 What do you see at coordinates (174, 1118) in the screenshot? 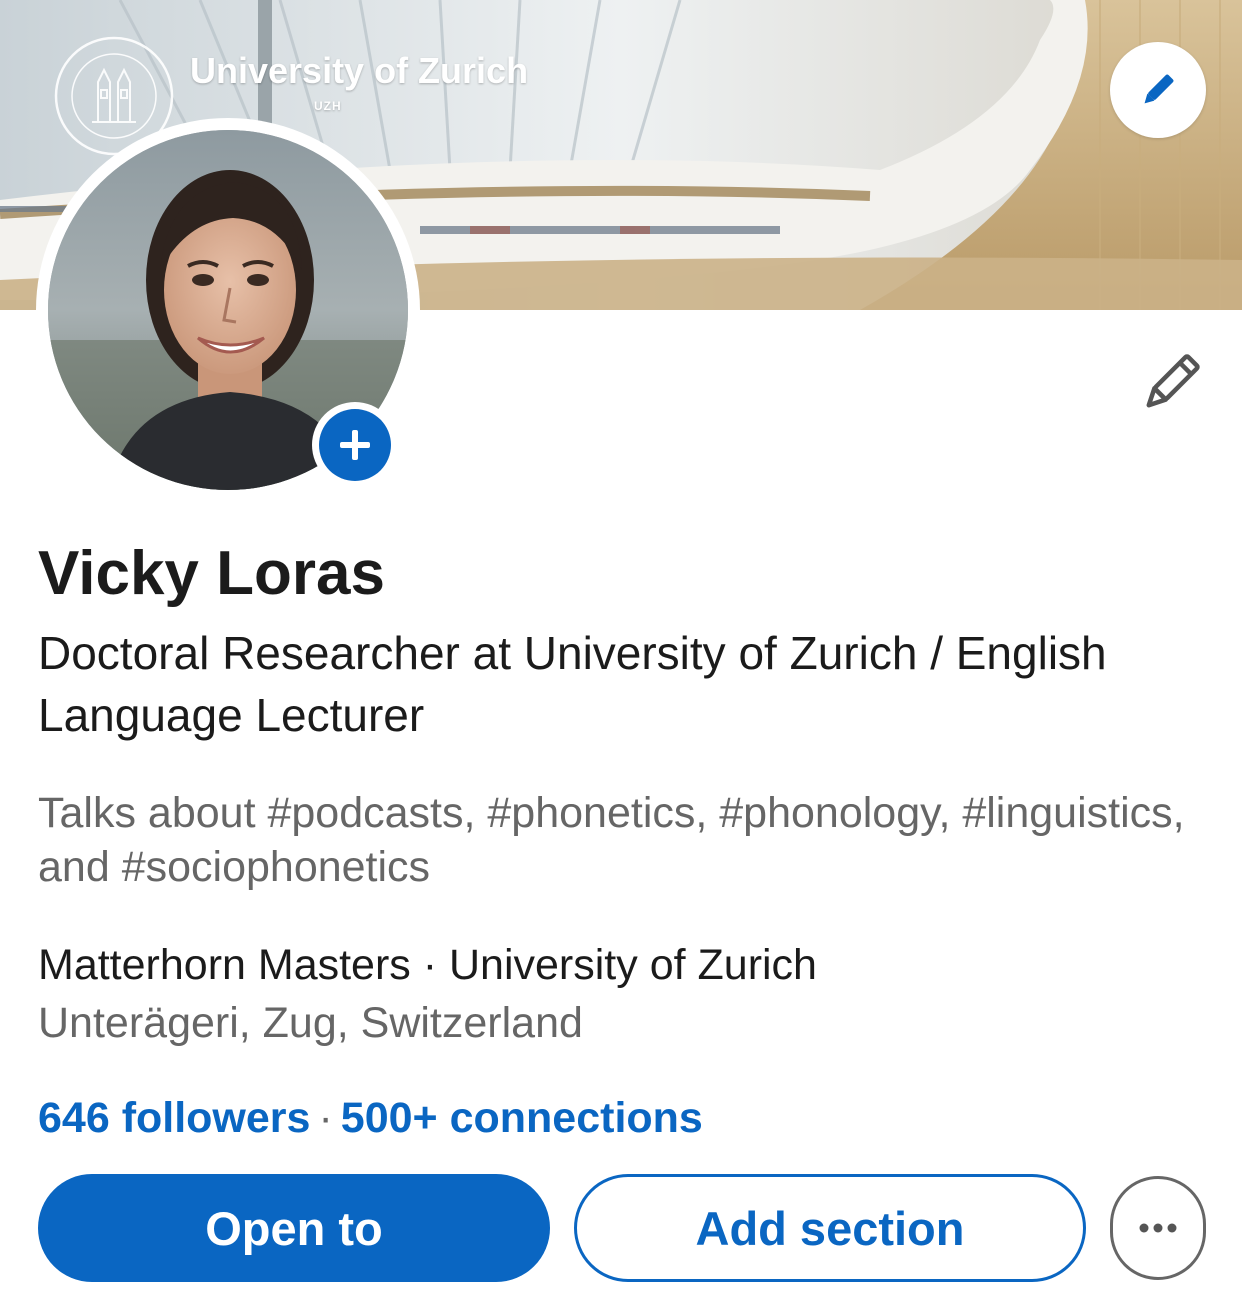
I see `followers-link: 646 followers` at bounding box center [174, 1118].